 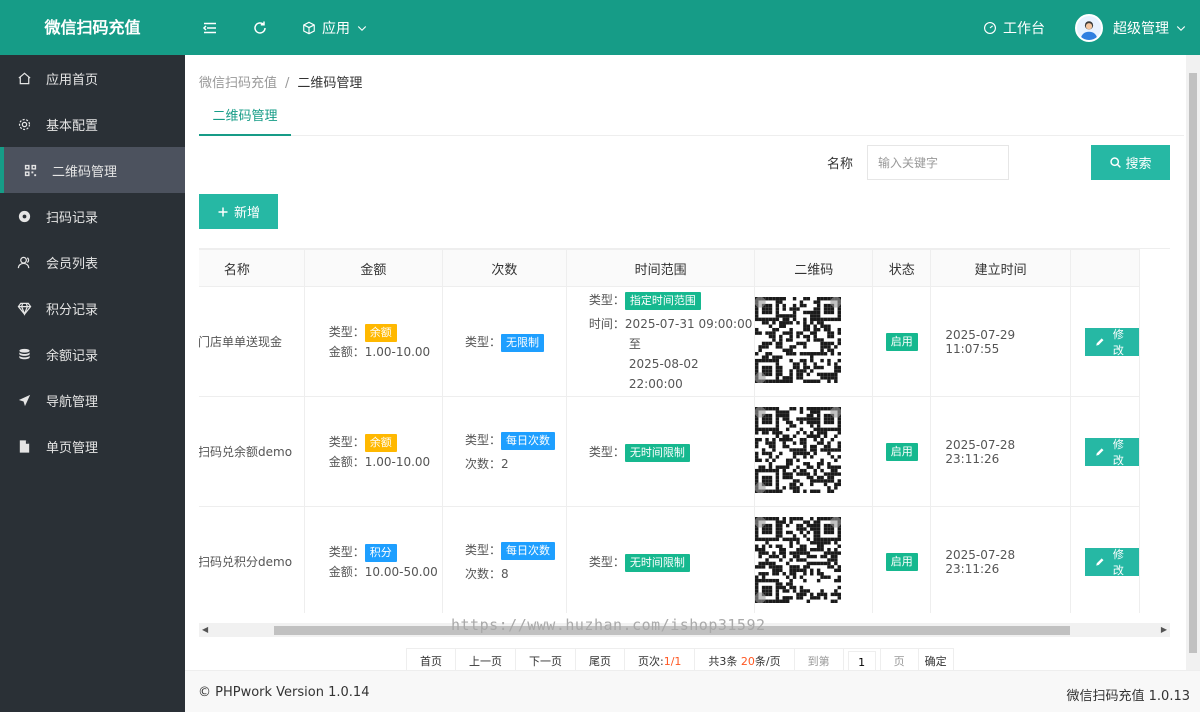 What do you see at coordinates (72, 218) in the screenshot?
I see `sidebar-item-label: 扫码记录` at bounding box center [72, 218].